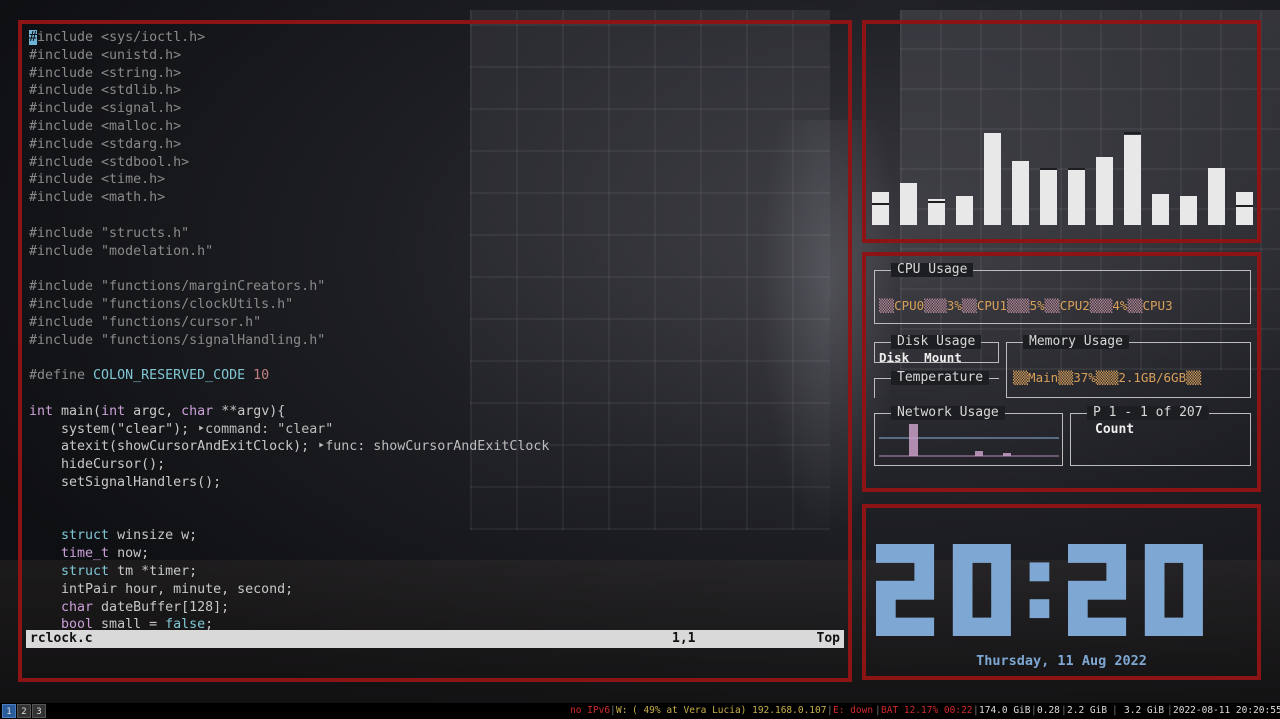 Image resolution: width=1280 pixels, height=719 pixels. I want to click on code-line: #include <math.h>, so click(435, 198).